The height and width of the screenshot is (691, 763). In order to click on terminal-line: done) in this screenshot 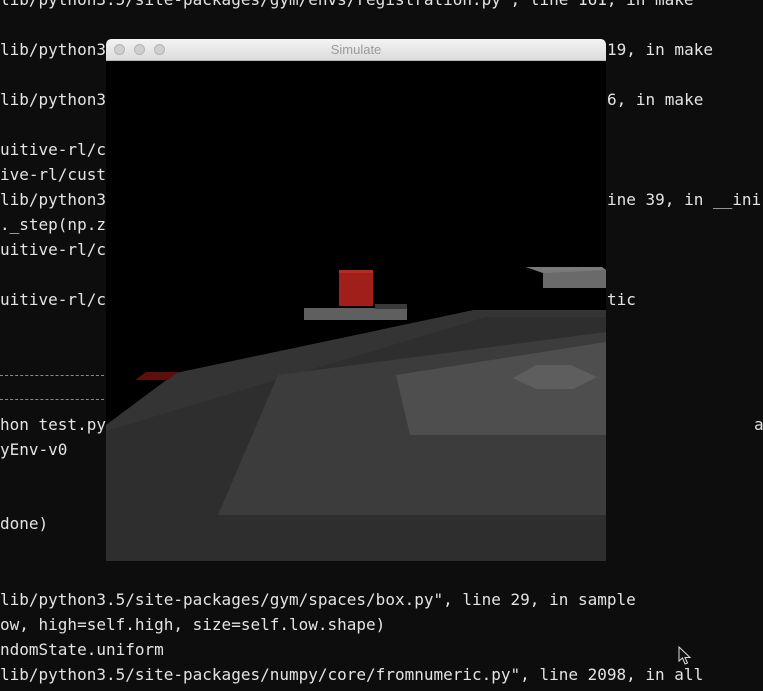, I will do `click(24, 523)`.